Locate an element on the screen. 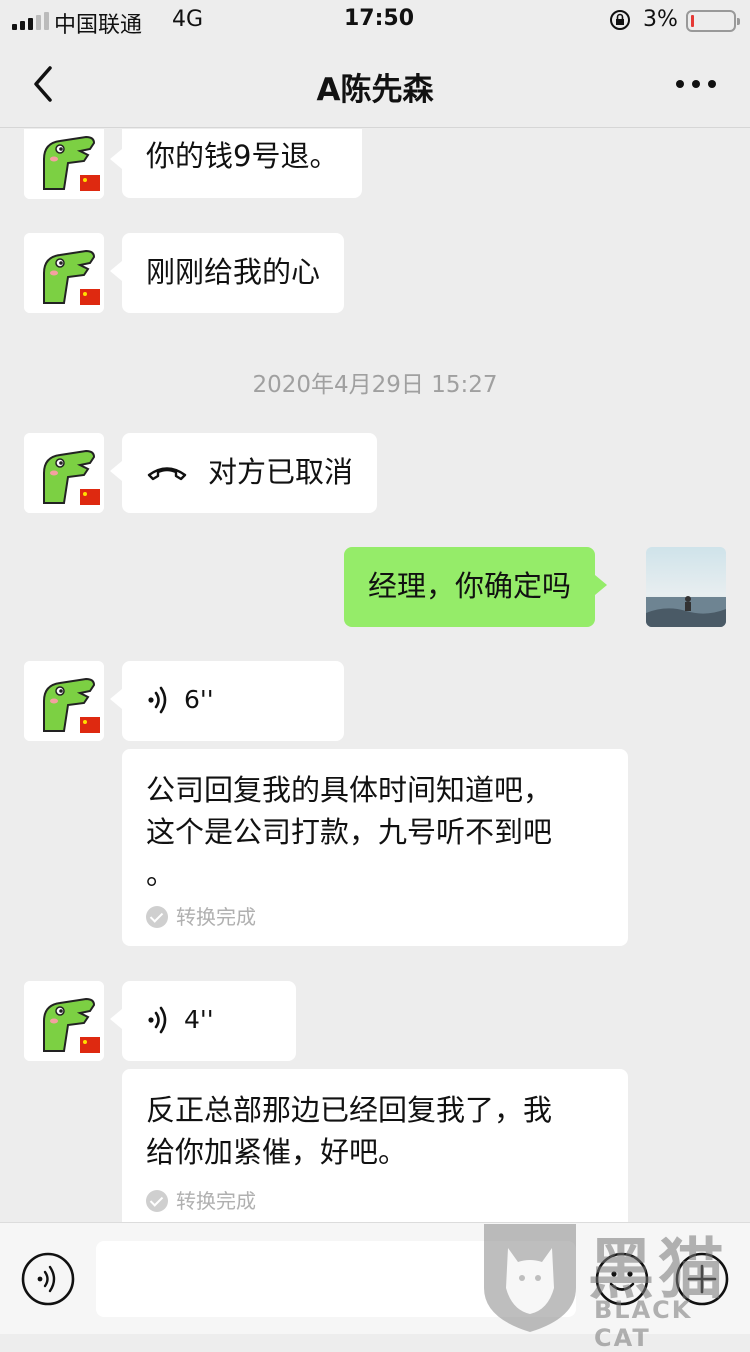 This screenshot has width=750, height=1352. voice-duration: 6'' is located at coordinates (199, 699).